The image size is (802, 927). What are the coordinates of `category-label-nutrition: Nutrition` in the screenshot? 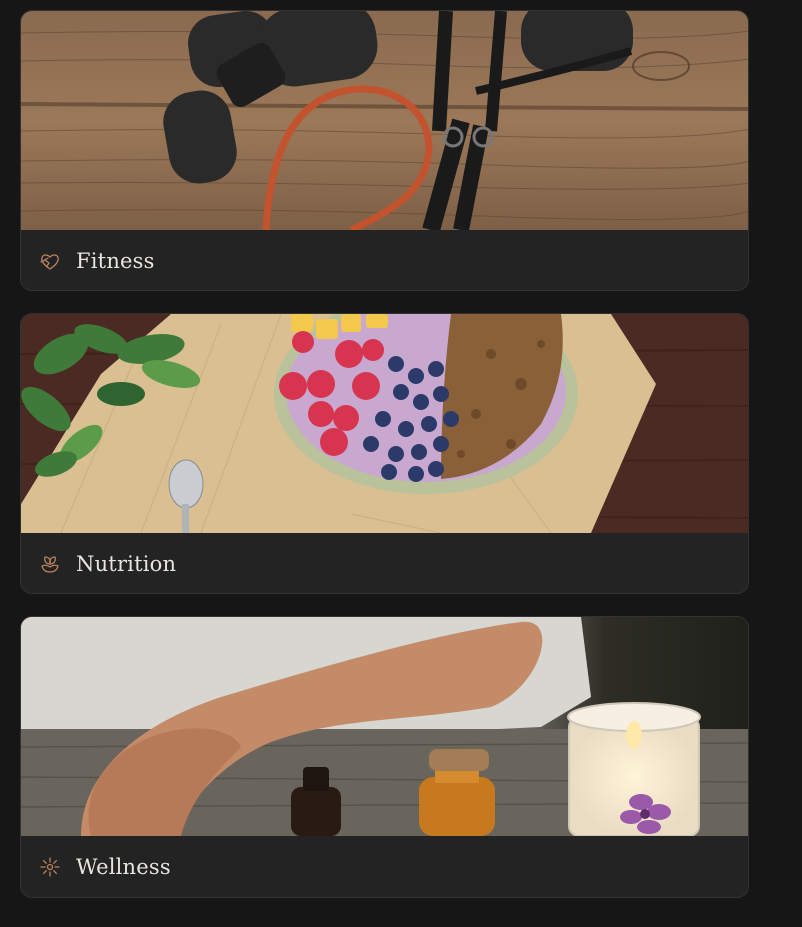 It's located at (126, 564).